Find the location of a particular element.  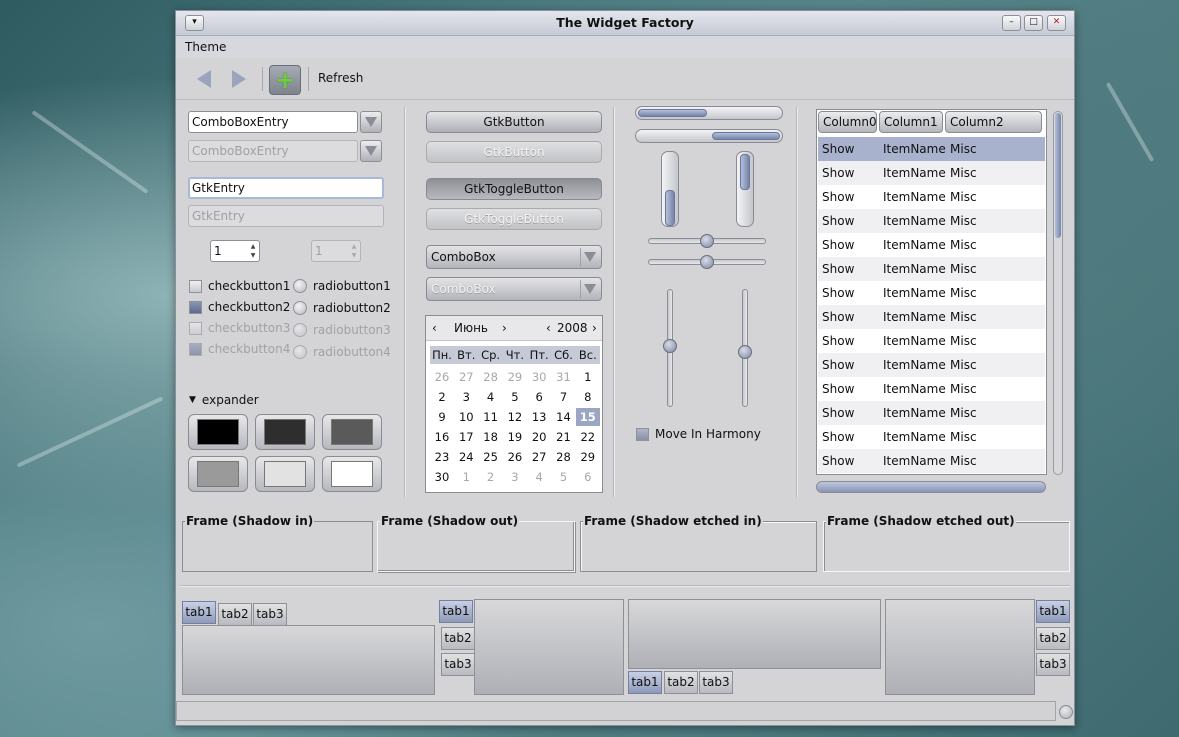

menu-theme: Theme is located at coordinates (205, 47).